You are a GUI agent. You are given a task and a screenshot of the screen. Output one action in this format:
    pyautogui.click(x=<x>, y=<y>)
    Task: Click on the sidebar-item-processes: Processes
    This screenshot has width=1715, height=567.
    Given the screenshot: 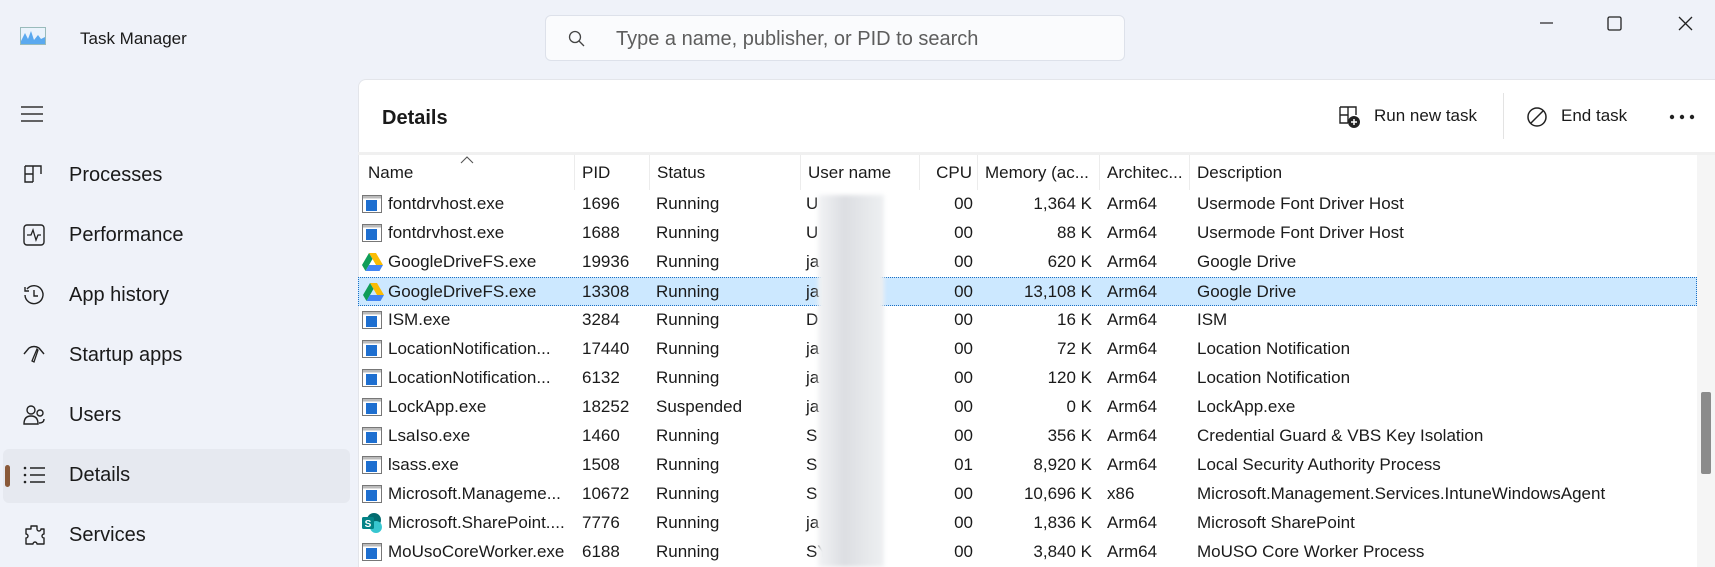 What is the action you would take?
    pyautogui.click(x=176, y=176)
    